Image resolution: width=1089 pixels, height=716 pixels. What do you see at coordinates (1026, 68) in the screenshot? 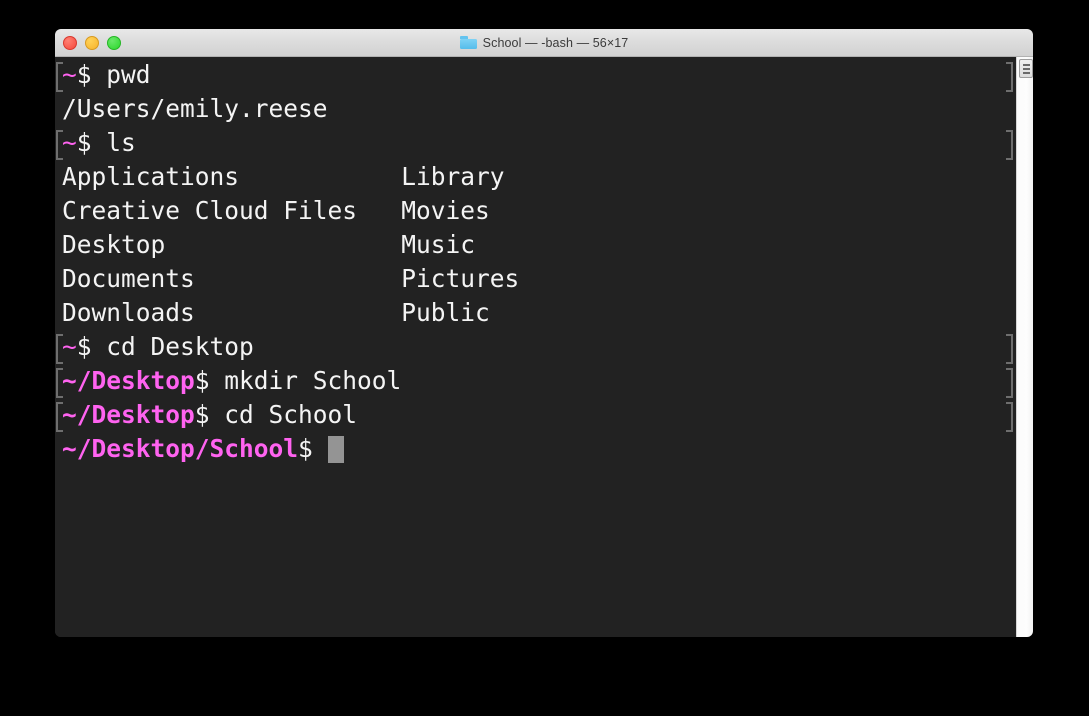
I see `scrollbar-thumb` at bounding box center [1026, 68].